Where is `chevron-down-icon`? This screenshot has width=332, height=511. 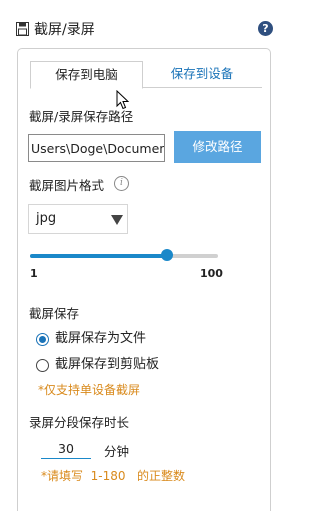 chevron-down-icon is located at coordinates (117, 220).